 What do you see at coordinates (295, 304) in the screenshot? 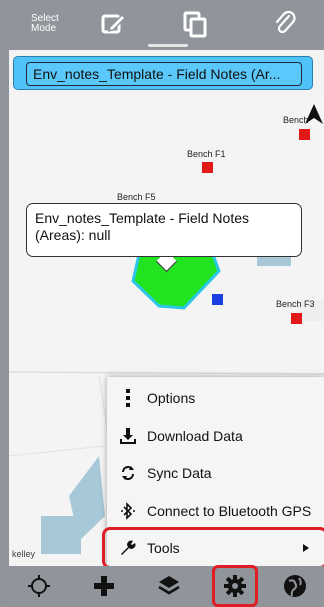
I see `bench-label: Bench F3` at bounding box center [295, 304].